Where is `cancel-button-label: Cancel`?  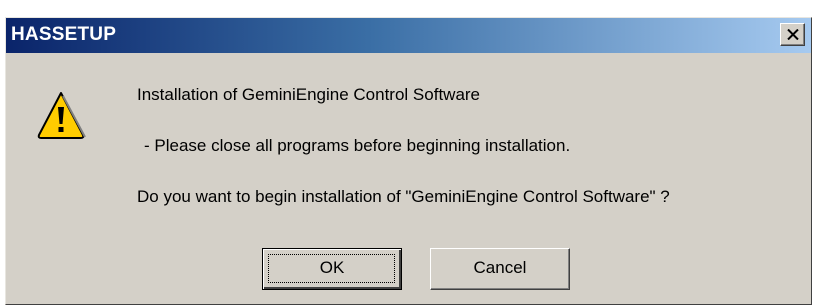 cancel-button-label: Cancel is located at coordinates (500, 267).